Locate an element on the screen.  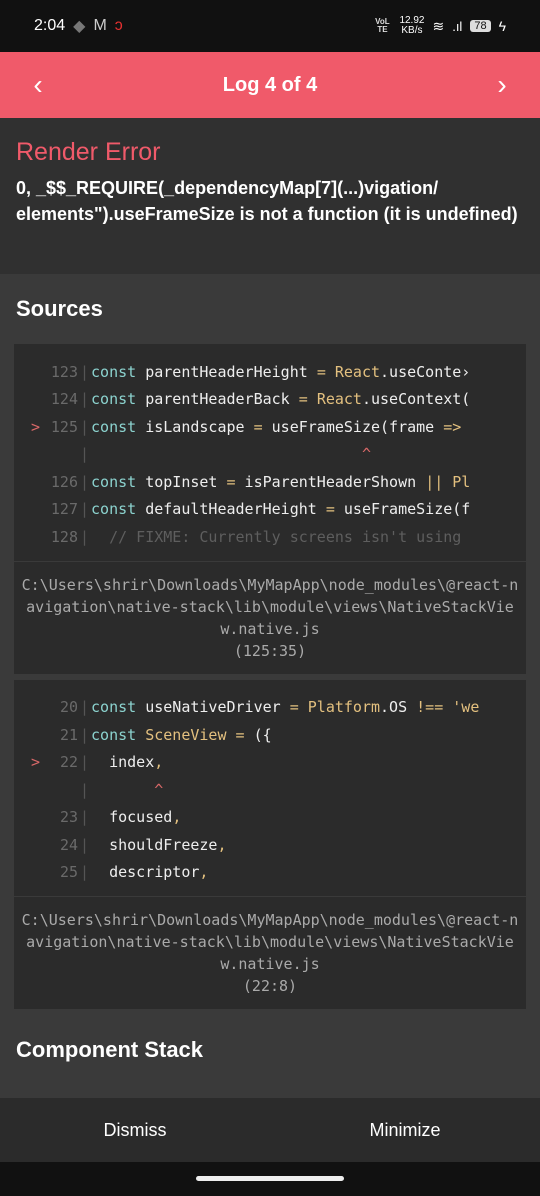
code-token: descriptor is located at coordinates (145, 872).